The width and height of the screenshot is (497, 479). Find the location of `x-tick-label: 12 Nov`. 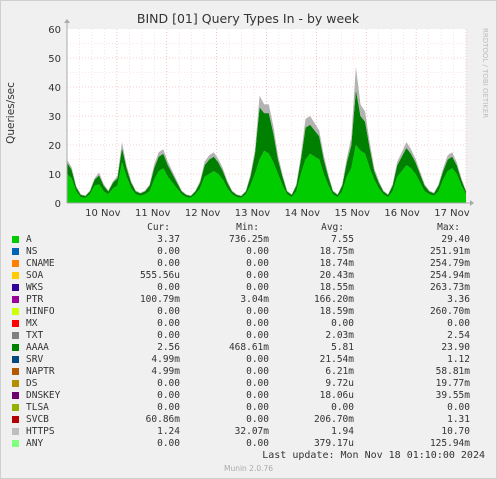

x-tick-label: 12 Nov is located at coordinates (203, 213).